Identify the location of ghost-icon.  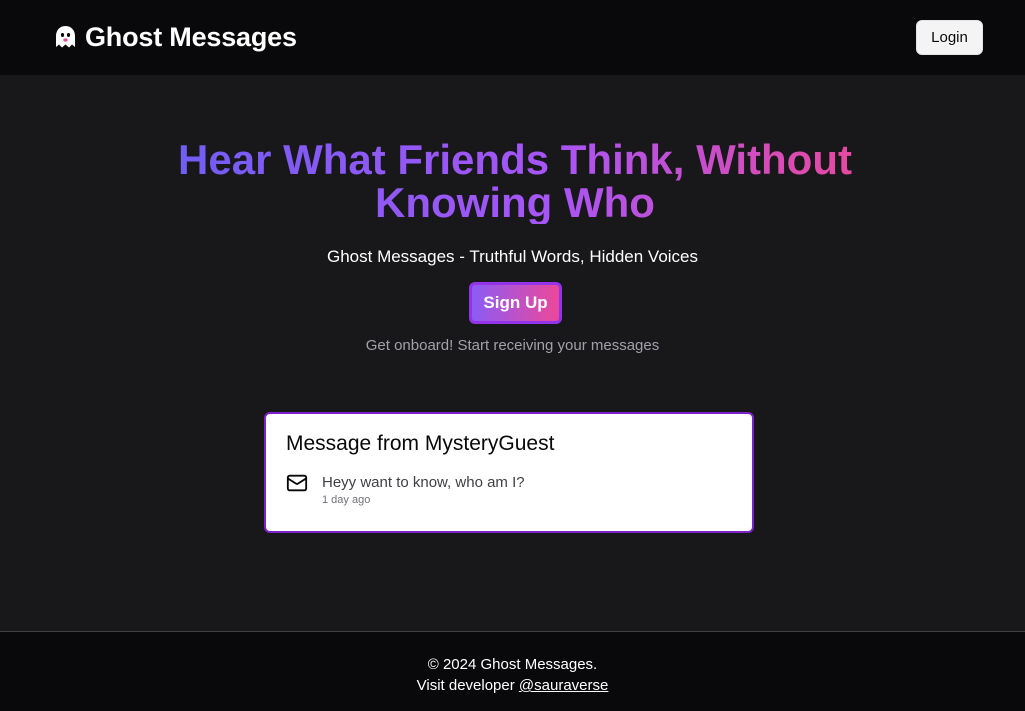
(65, 37).